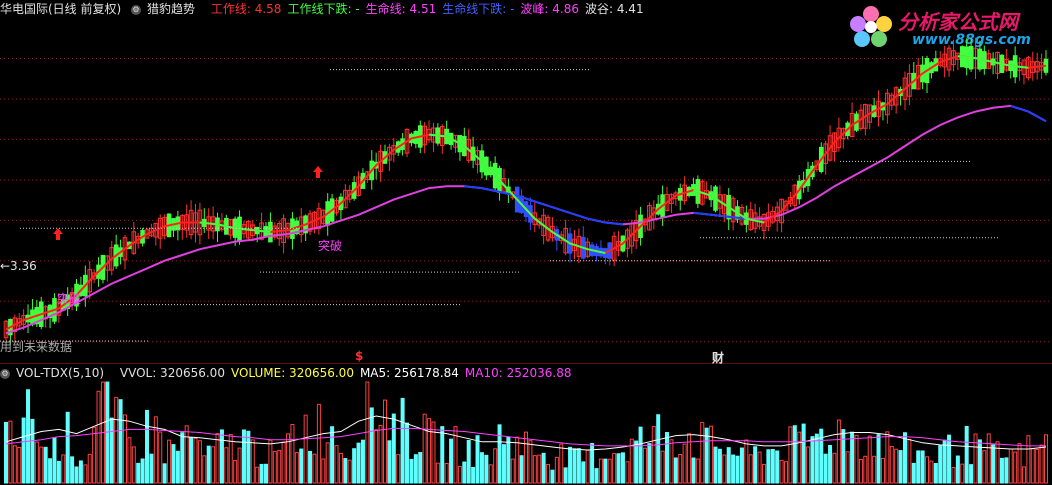 The height and width of the screenshot is (485, 1052). I want to click on volume-indicator-name: VOL-TDX(5,10), so click(60, 373).